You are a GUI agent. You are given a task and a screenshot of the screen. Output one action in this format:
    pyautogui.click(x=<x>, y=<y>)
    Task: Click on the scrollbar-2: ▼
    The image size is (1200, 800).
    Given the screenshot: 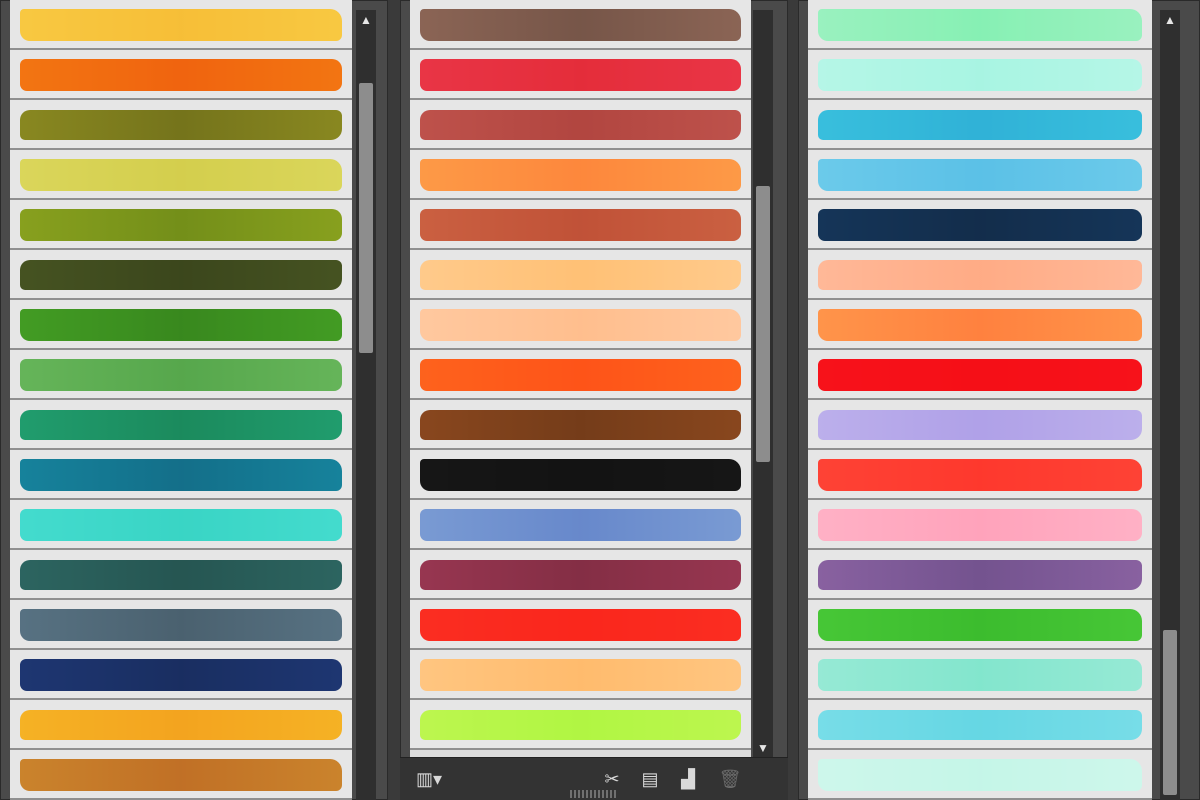 What is the action you would take?
    pyautogui.click(x=763, y=384)
    